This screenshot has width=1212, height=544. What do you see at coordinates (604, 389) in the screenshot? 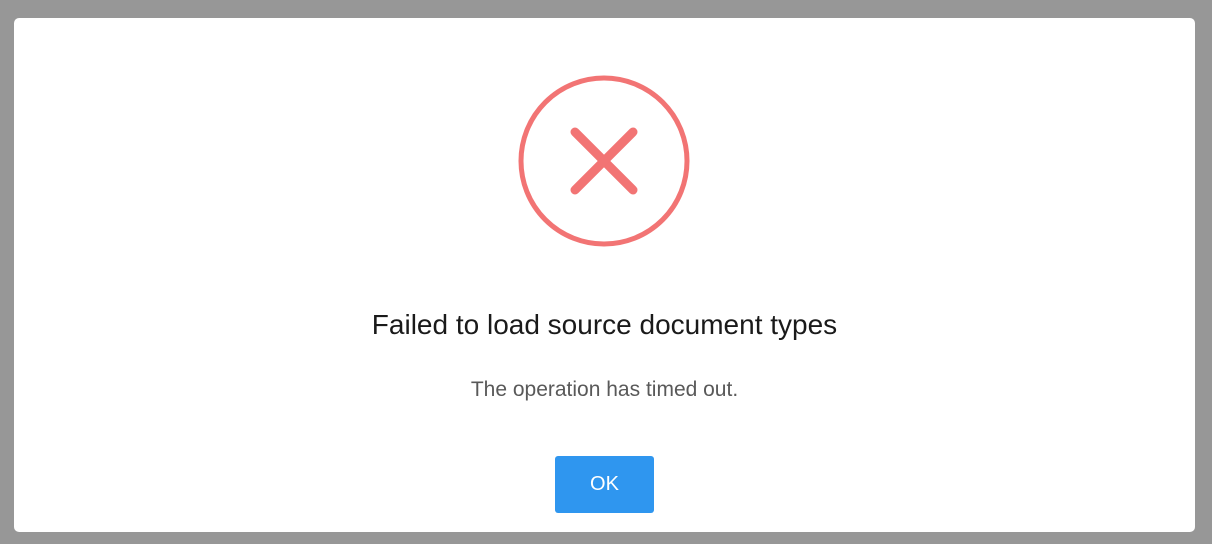
I see `dialog-message: The operation has timed out.` at bounding box center [604, 389].